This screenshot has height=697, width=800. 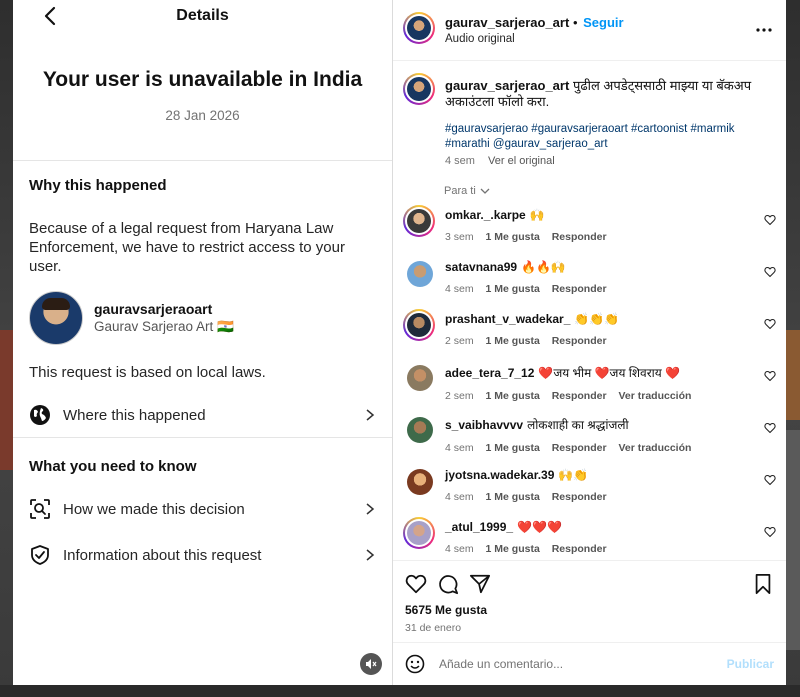 What do you see at coordinates (415, 664) in the screenshot?
I see `emoji-icon` at bounding box center [415, 664].